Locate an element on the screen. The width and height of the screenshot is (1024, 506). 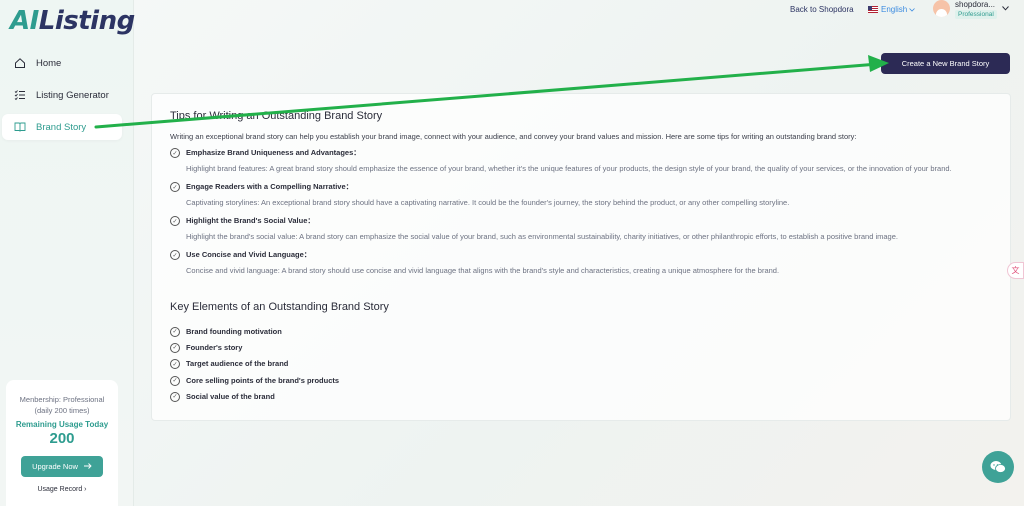
sidebar-item-listing-generator: Listing Generator is located at coordinates (62, 95).